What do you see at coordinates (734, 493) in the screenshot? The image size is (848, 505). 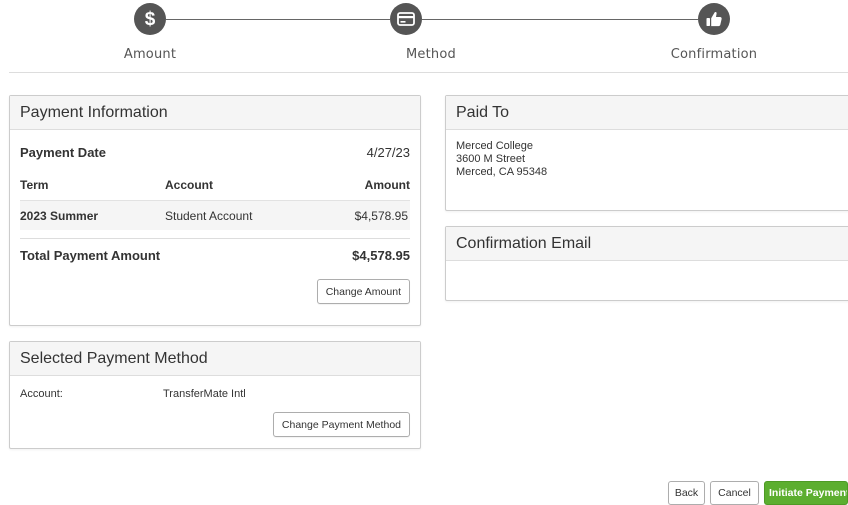 I see `cancel-button: Cancel` at bounding box center [734, 493].